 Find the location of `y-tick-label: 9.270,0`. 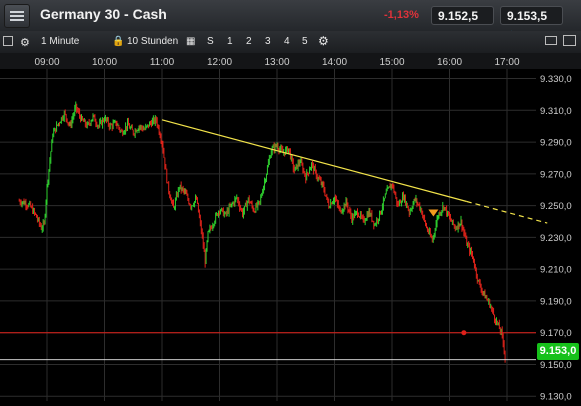

y-tick-label: 9.270,0 is located at coordinates (556, 174).